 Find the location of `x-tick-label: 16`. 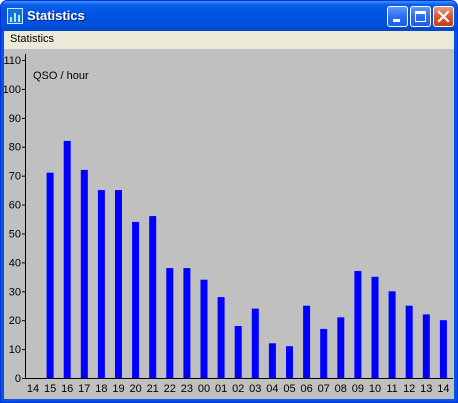

x-tick-label: 16 is located at coordinates (67, 389).